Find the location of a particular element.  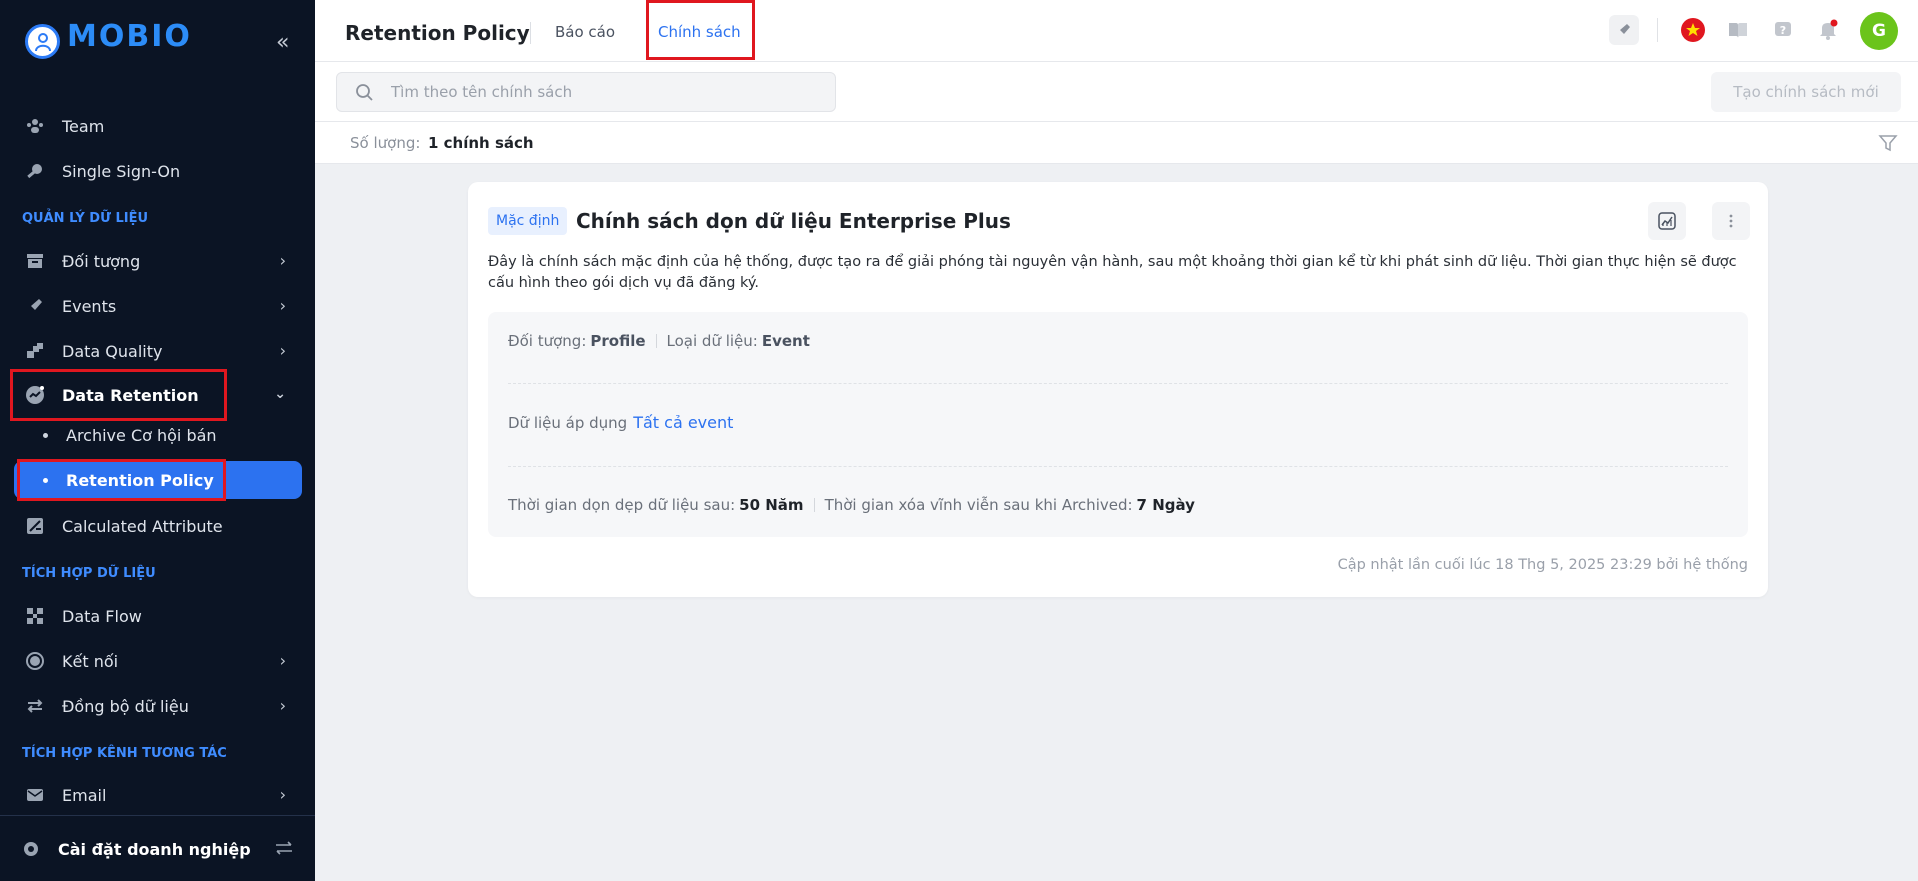

search-box is located at coordinates (586, 92).